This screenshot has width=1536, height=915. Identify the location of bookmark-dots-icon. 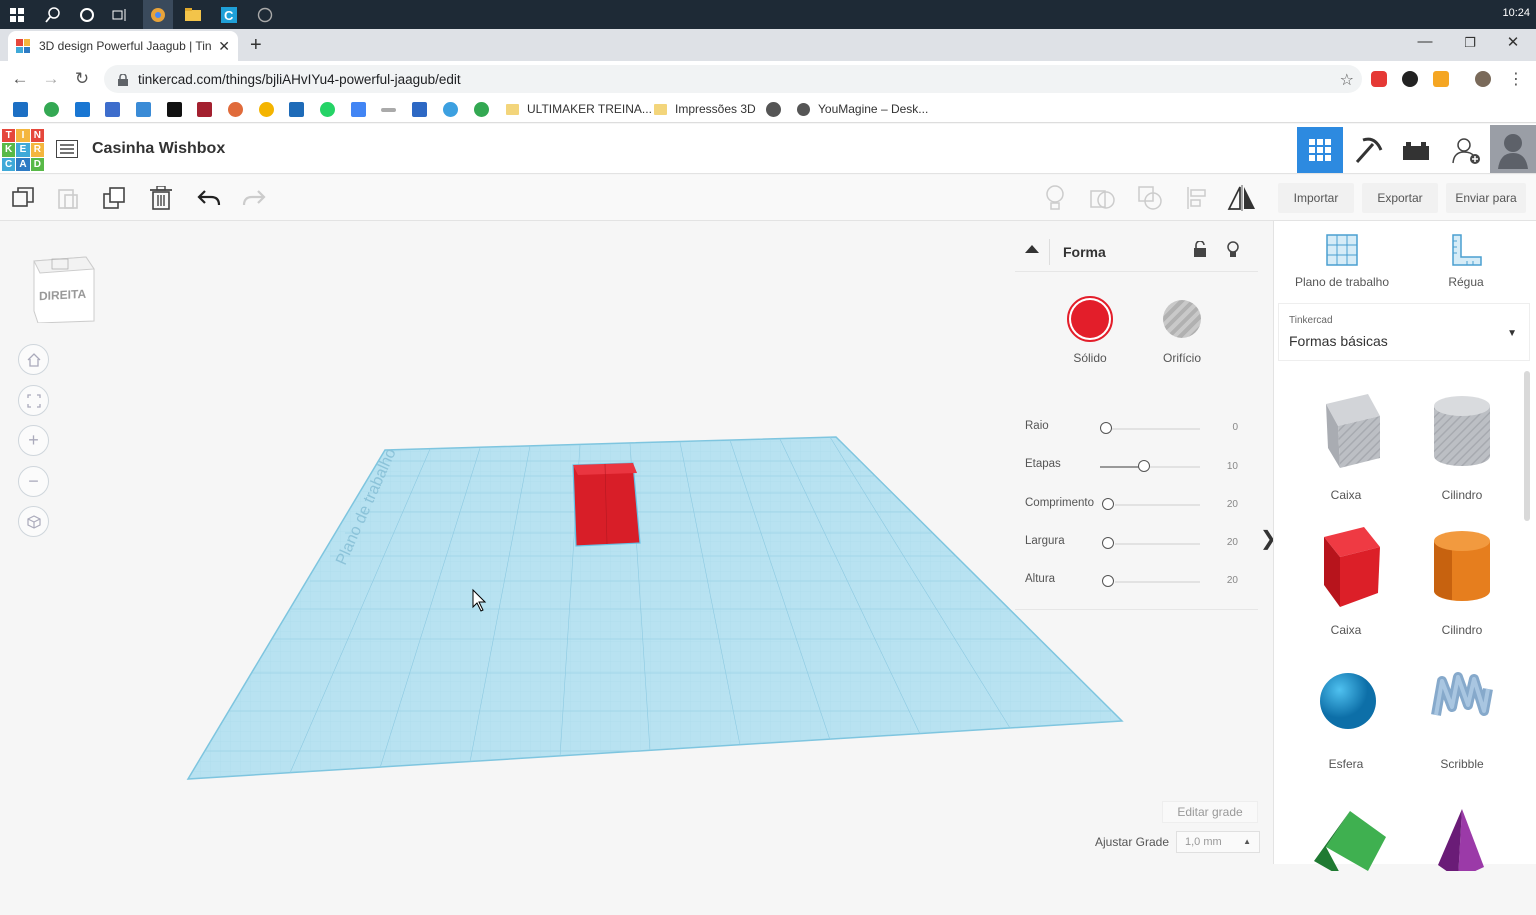
(235, 109).